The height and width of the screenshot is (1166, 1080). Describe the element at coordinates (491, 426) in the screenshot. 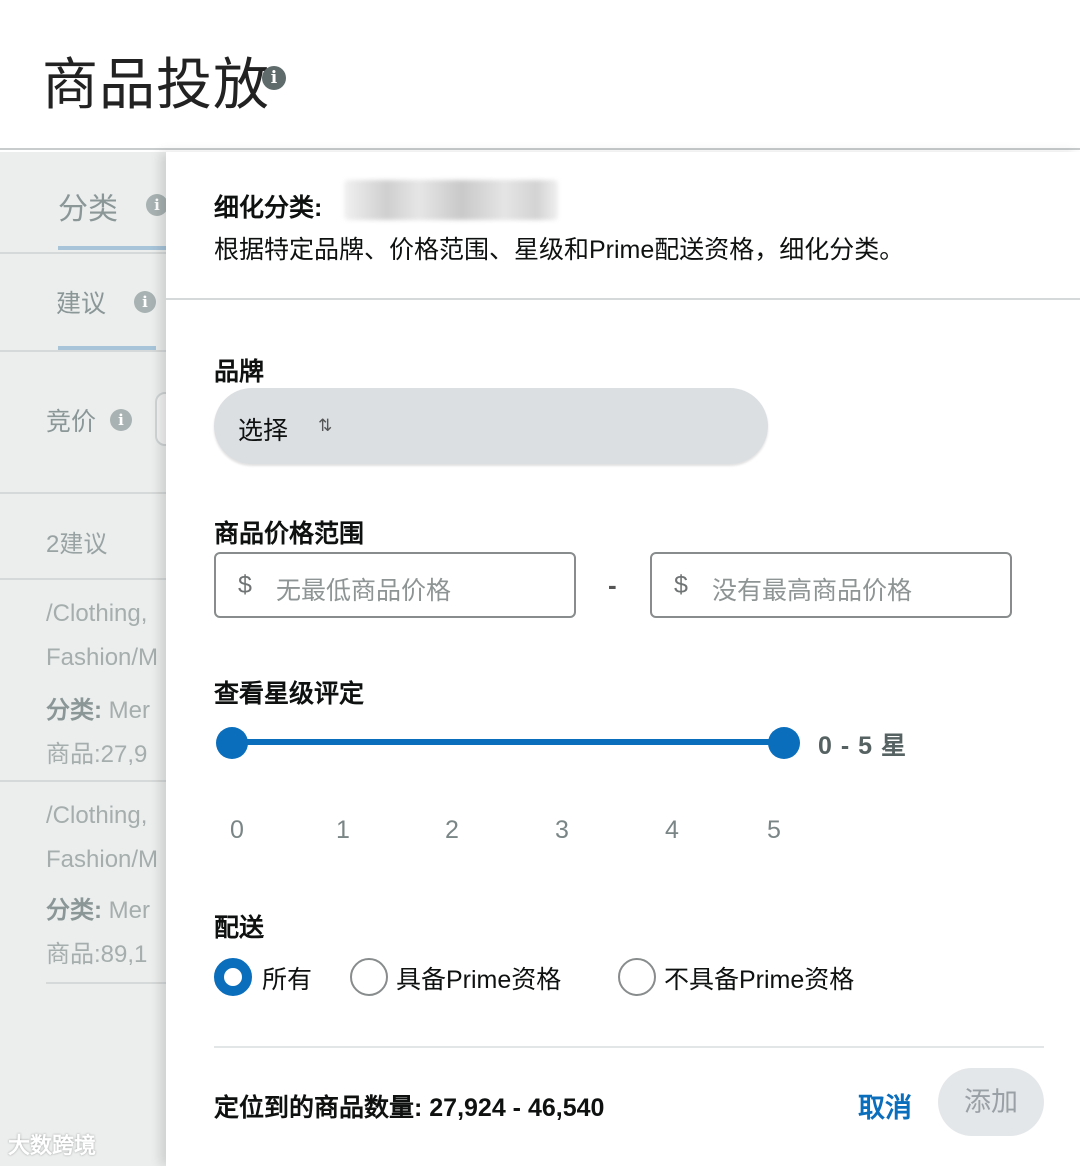

I see `brand-select: 选择 ⇅` at that location.